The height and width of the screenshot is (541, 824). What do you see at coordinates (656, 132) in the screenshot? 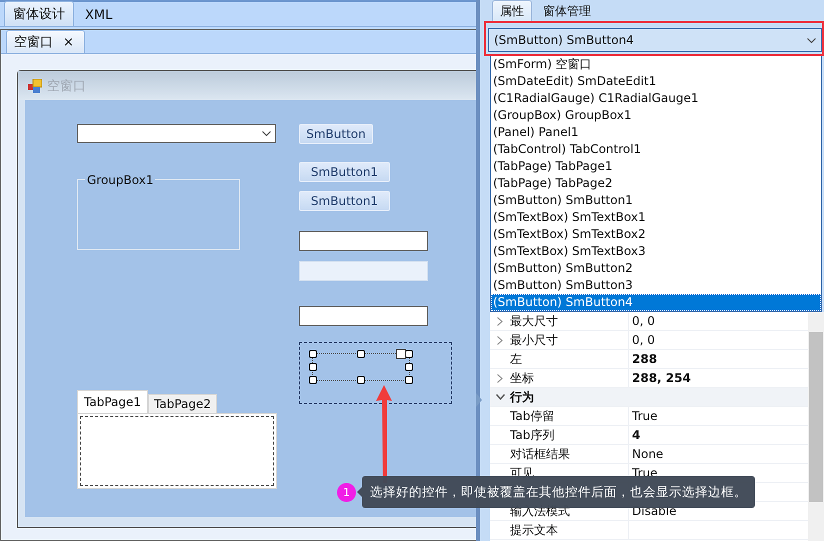
I see `dropdown-option: (Panel) Panel1` at bounding box center [656, 132].